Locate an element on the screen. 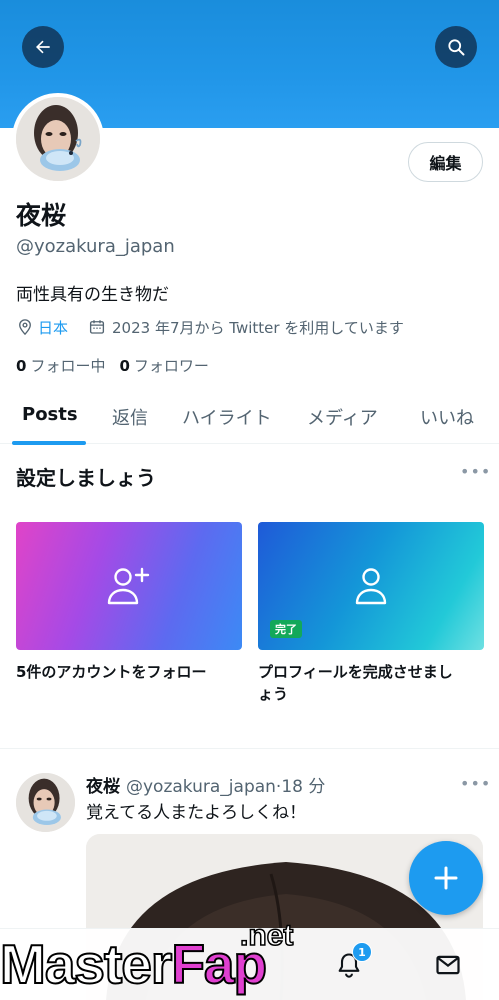  follow-accounts-label: 5件のアカウントをフォロー is located at coordinates (111, 672).